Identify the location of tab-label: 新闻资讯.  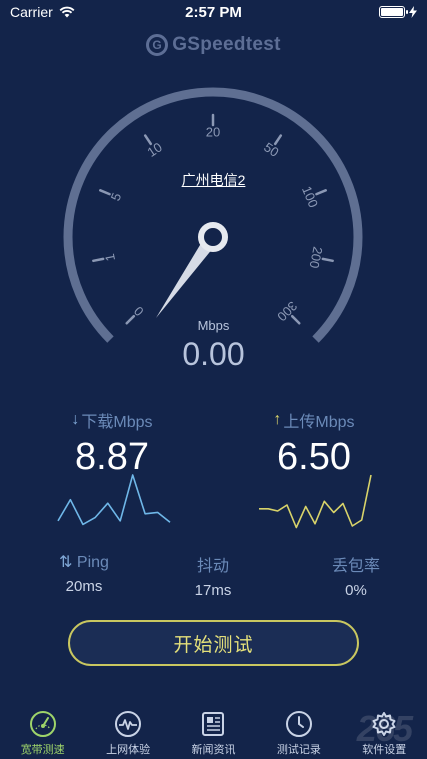
(213, 750).